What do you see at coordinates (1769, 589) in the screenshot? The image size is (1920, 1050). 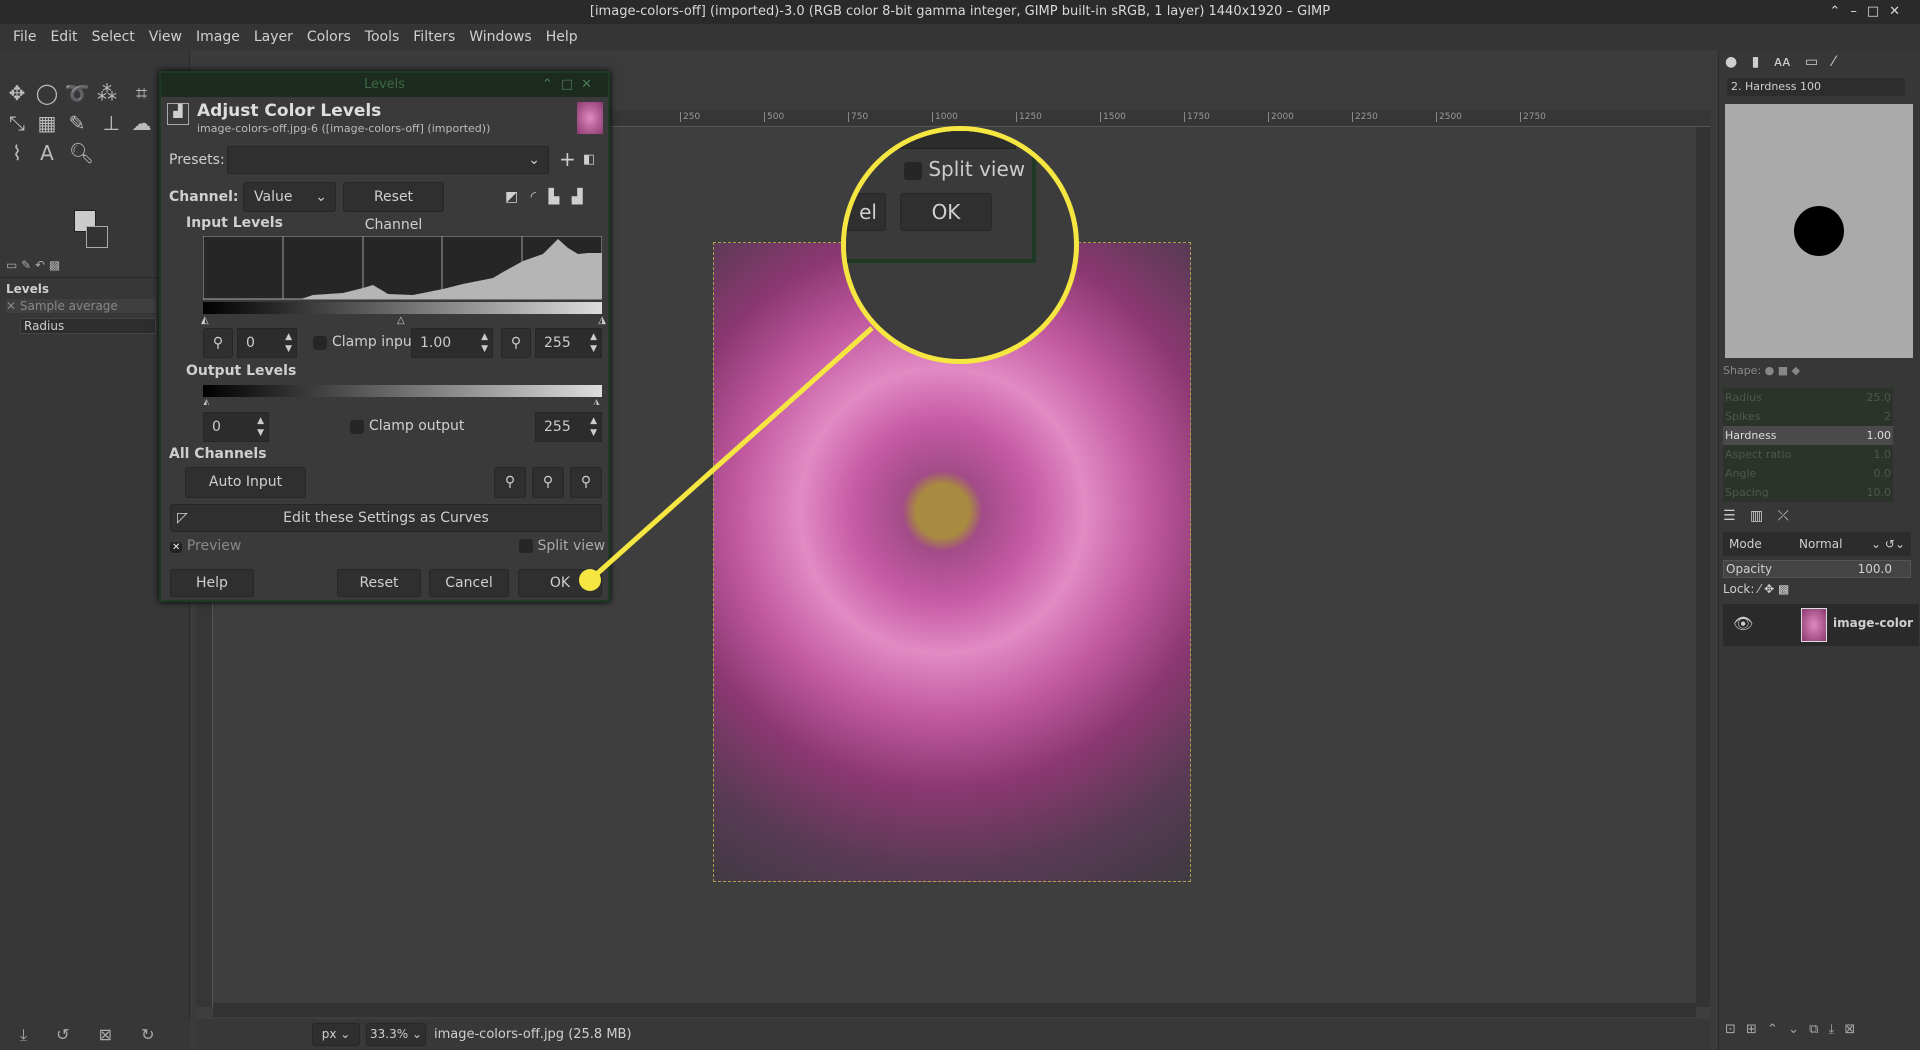 I see `lock-position-icon: ✥` at bounding box center [1769, 589].